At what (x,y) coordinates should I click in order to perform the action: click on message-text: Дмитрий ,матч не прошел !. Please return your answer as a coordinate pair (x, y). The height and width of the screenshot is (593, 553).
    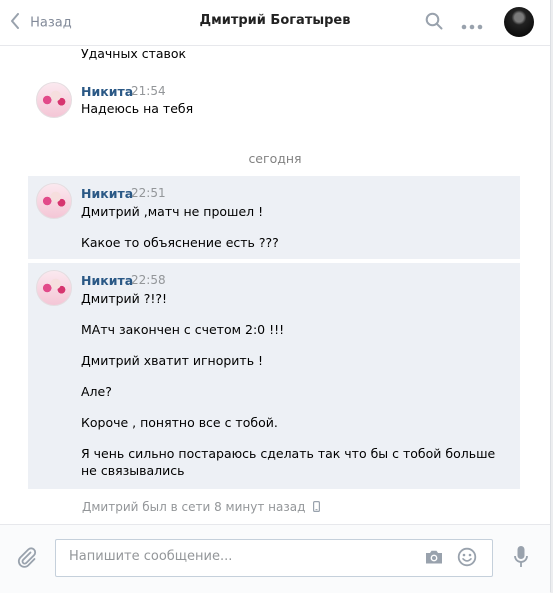
    Looking at the image, I should click on (172, 211).